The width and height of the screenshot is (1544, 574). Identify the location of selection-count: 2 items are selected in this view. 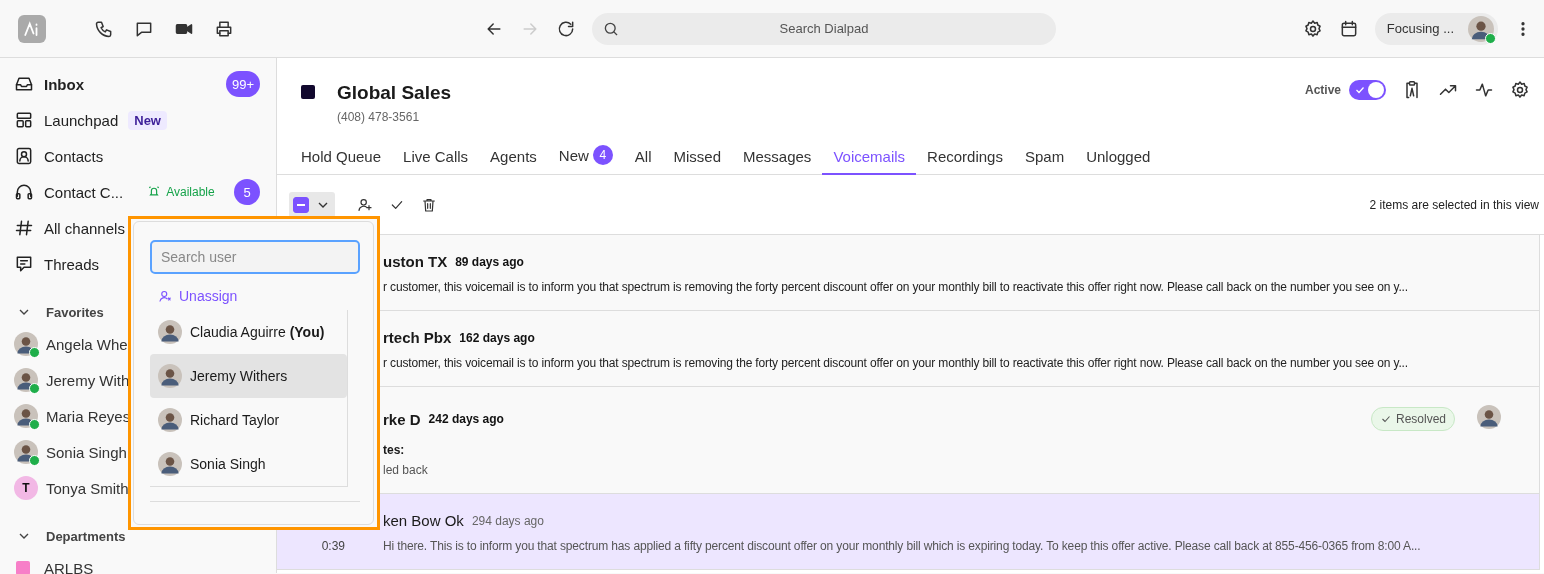
(1454, 204).